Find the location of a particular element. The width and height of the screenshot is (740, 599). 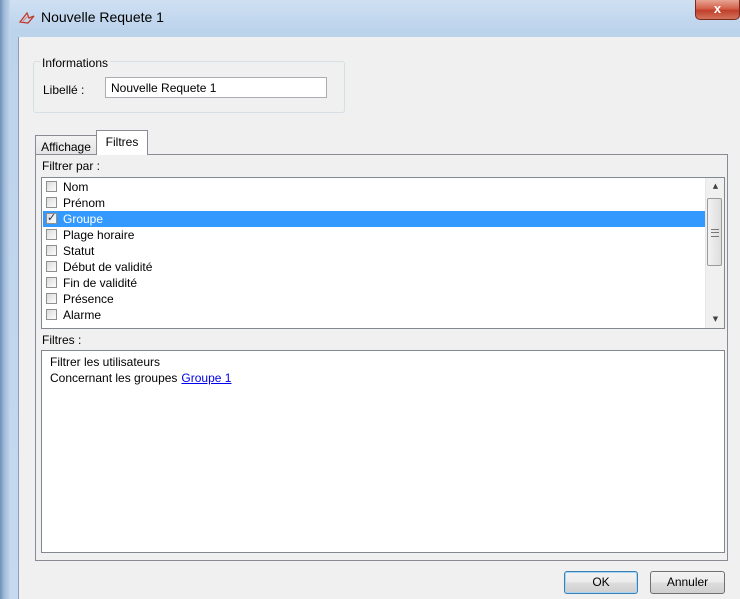

grip-icon is located at coordinates (715, 233).